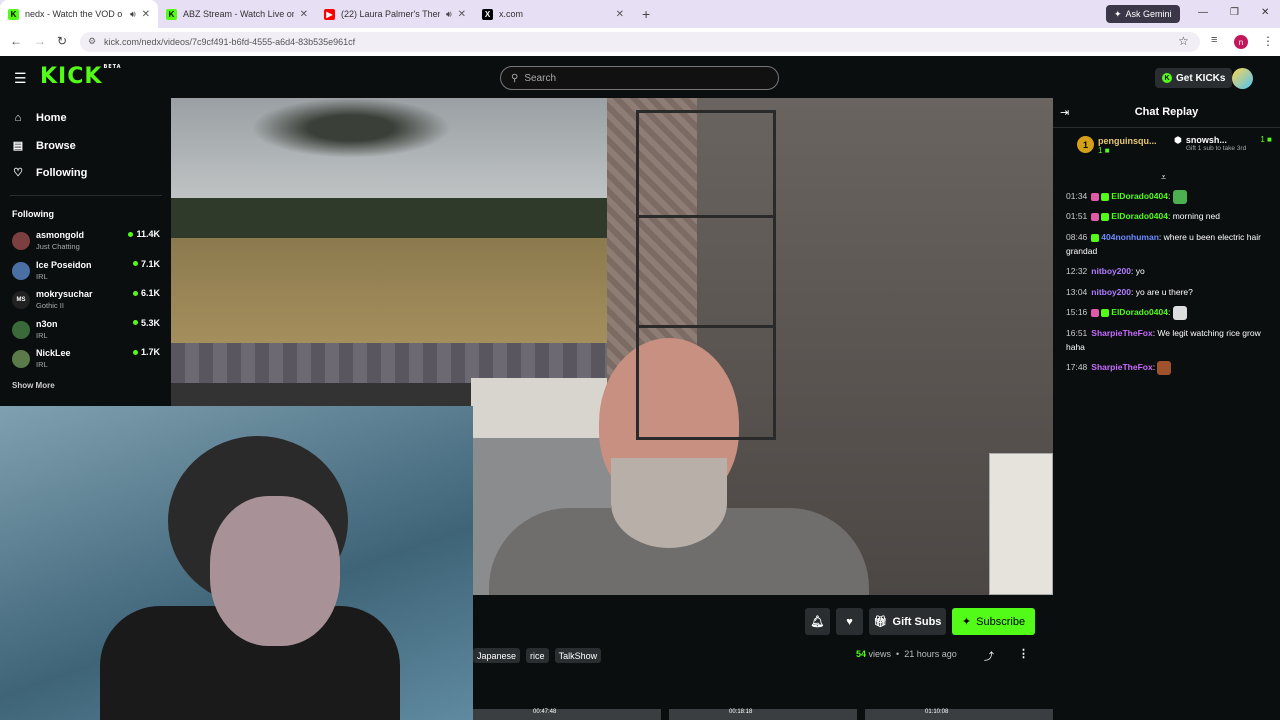 The width and height of the screenshot is (1280, 720). What do you see at coordinates (86, 241) in the screenshot?
I see `following-item: asmongold Just Chatting 11.4K` at bounding box center [86, 241].